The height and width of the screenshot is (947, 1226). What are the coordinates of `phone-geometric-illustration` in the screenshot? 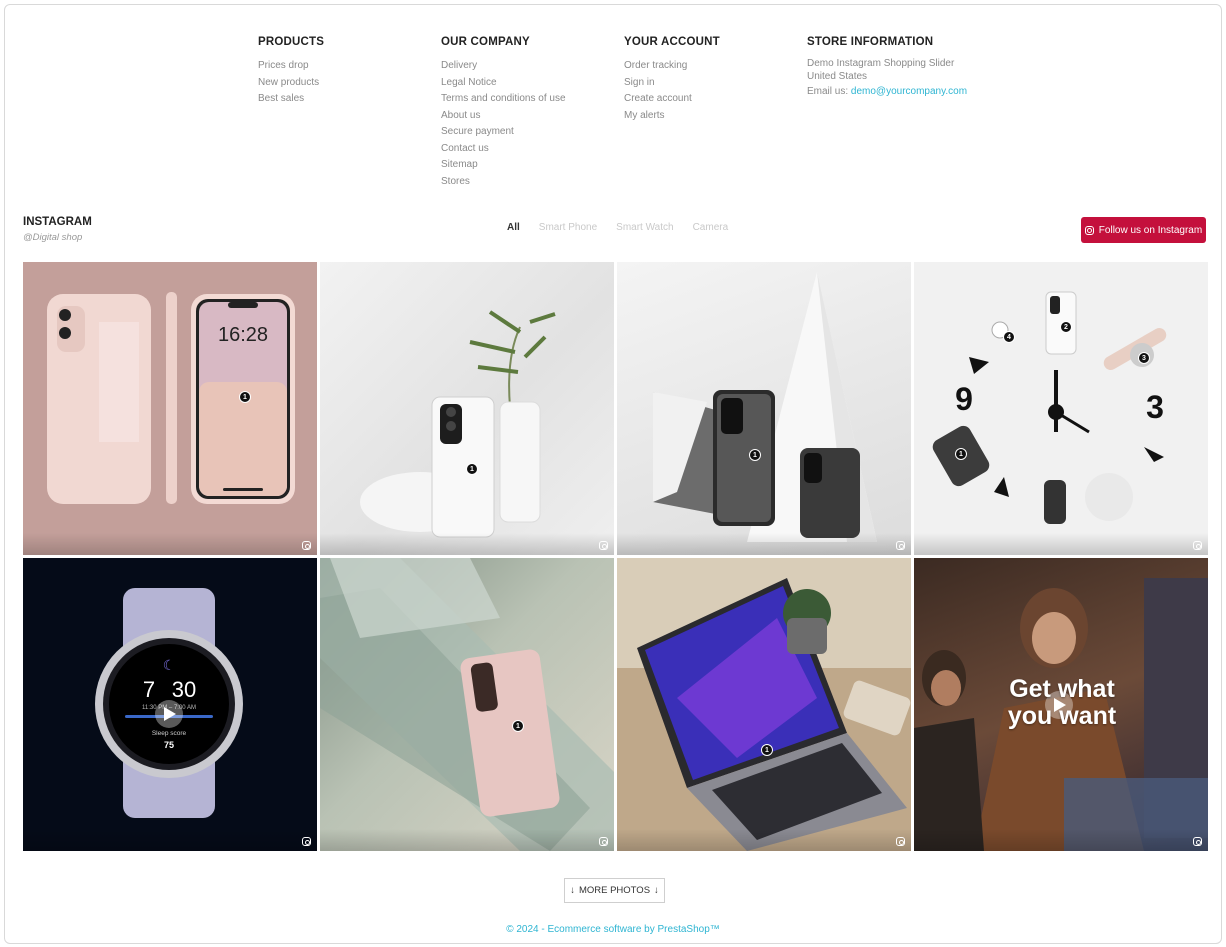 It's located at (765, 407).